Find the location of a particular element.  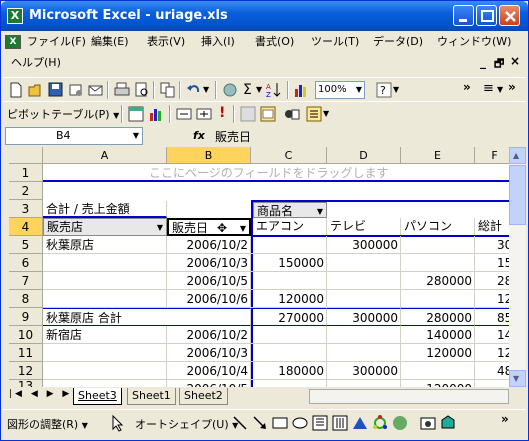

select-all-corner is located at coordinates (26, 155).